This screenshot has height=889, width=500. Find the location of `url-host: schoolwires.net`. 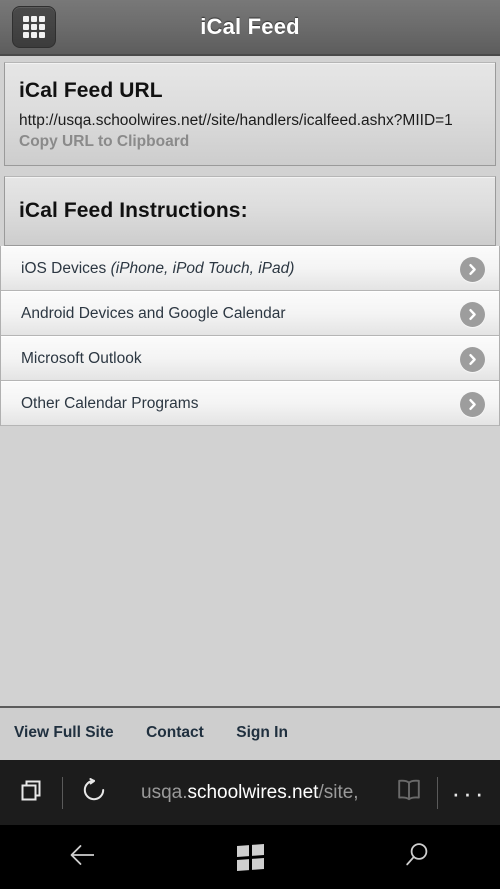

url-host: schoolwires.net is located at coordinates (253, 792).